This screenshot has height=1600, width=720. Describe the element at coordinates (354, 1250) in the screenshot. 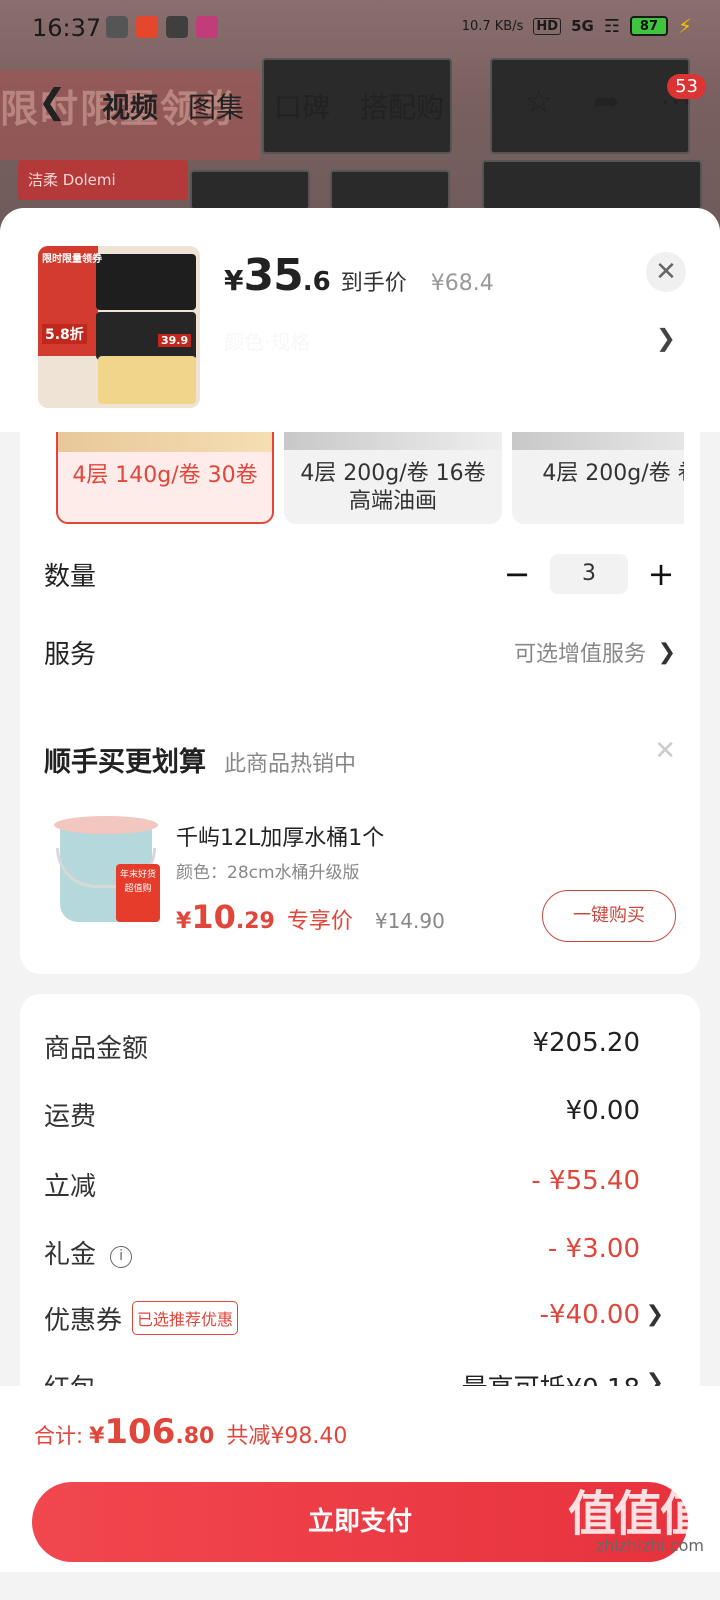

I see `summary-row: 礼金 i - ¥3.00` at that location.